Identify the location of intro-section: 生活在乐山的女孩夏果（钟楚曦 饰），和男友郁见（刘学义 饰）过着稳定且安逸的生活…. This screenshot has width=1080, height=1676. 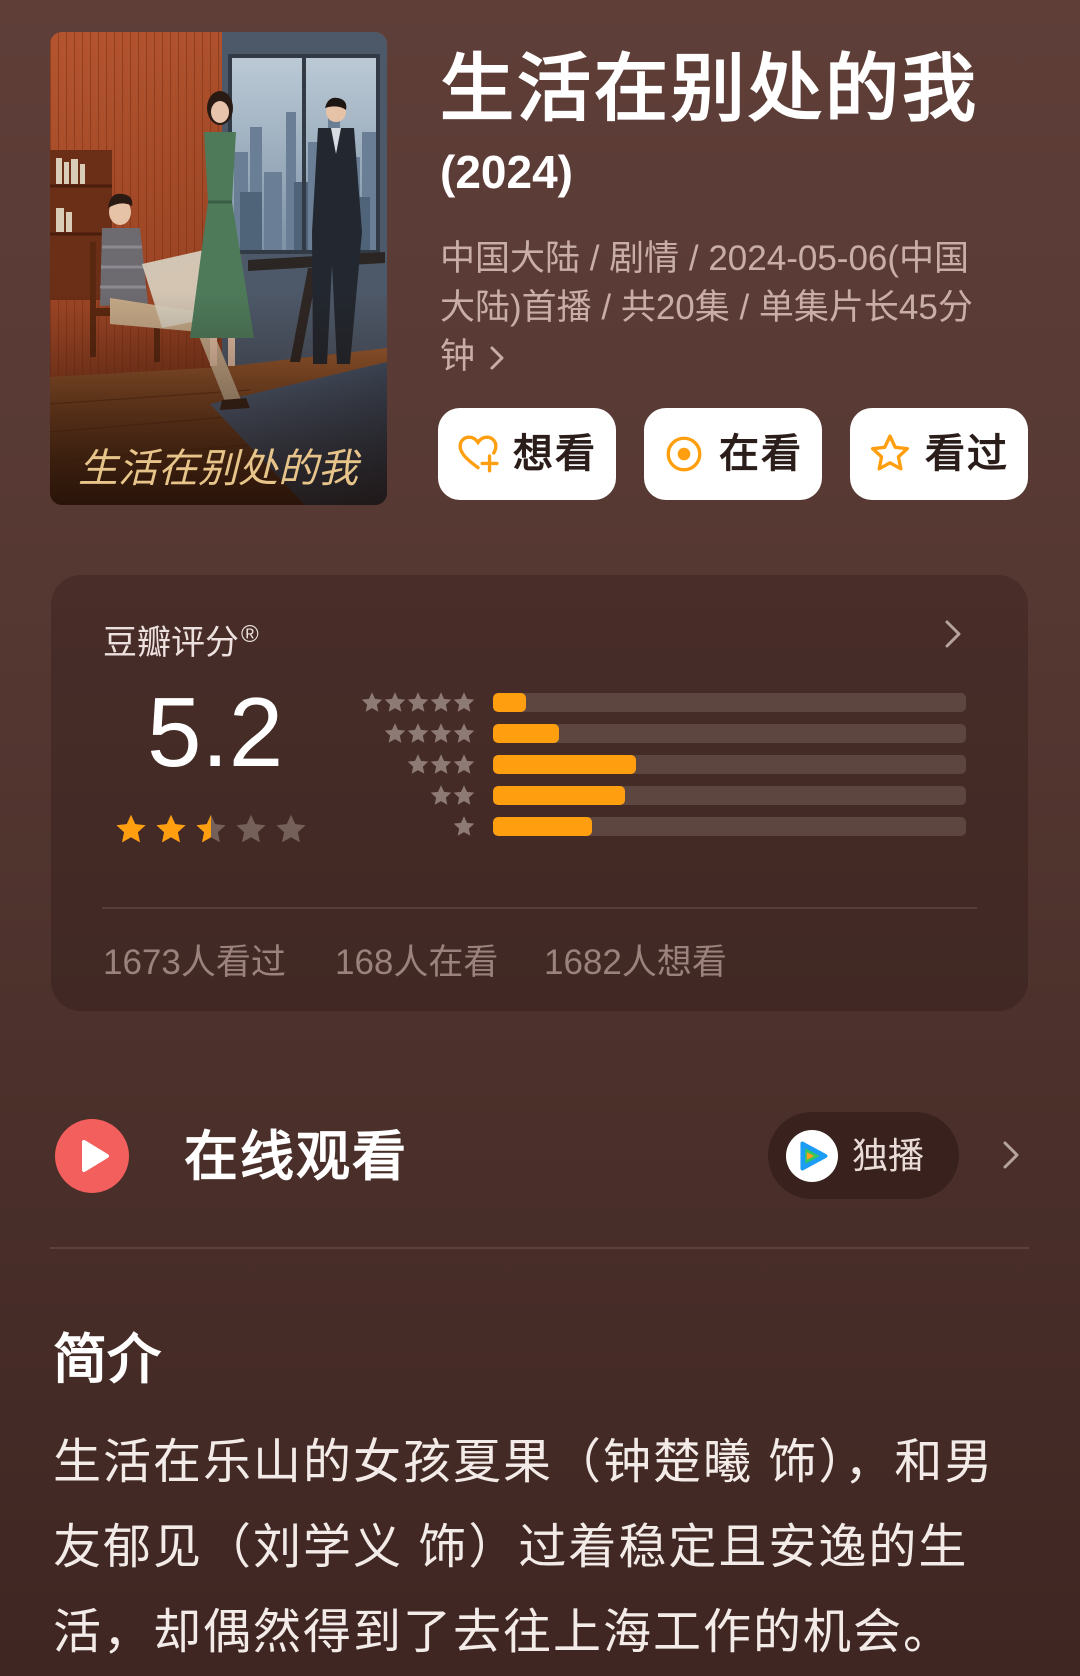
(533, 1548).